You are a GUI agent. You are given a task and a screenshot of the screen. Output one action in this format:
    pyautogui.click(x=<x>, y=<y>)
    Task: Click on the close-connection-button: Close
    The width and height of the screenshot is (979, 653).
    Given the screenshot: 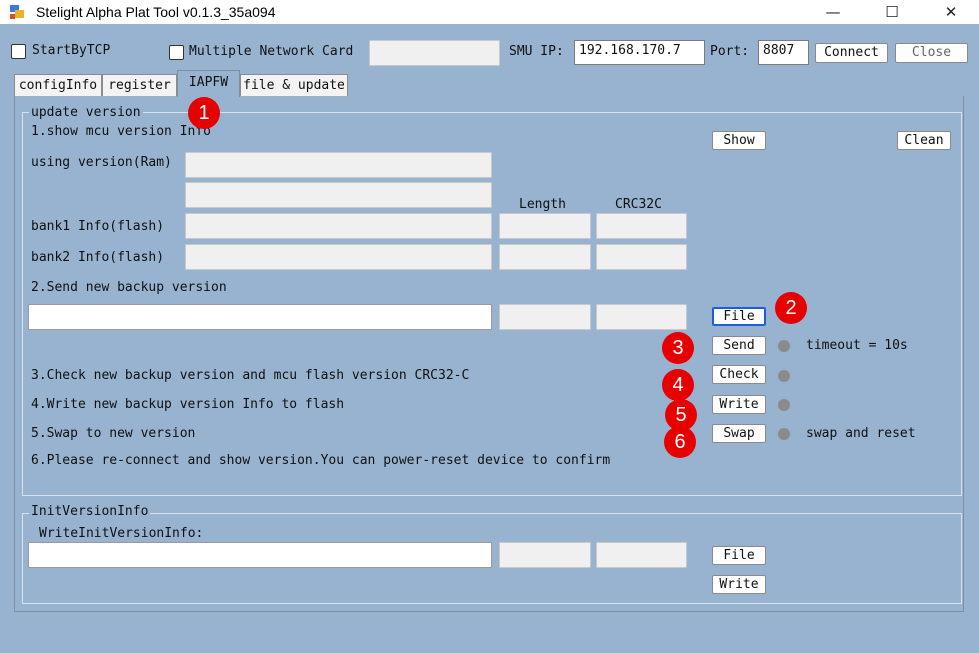 What is the action you would take?
    pyautogui.click(x=931, y=53)
    